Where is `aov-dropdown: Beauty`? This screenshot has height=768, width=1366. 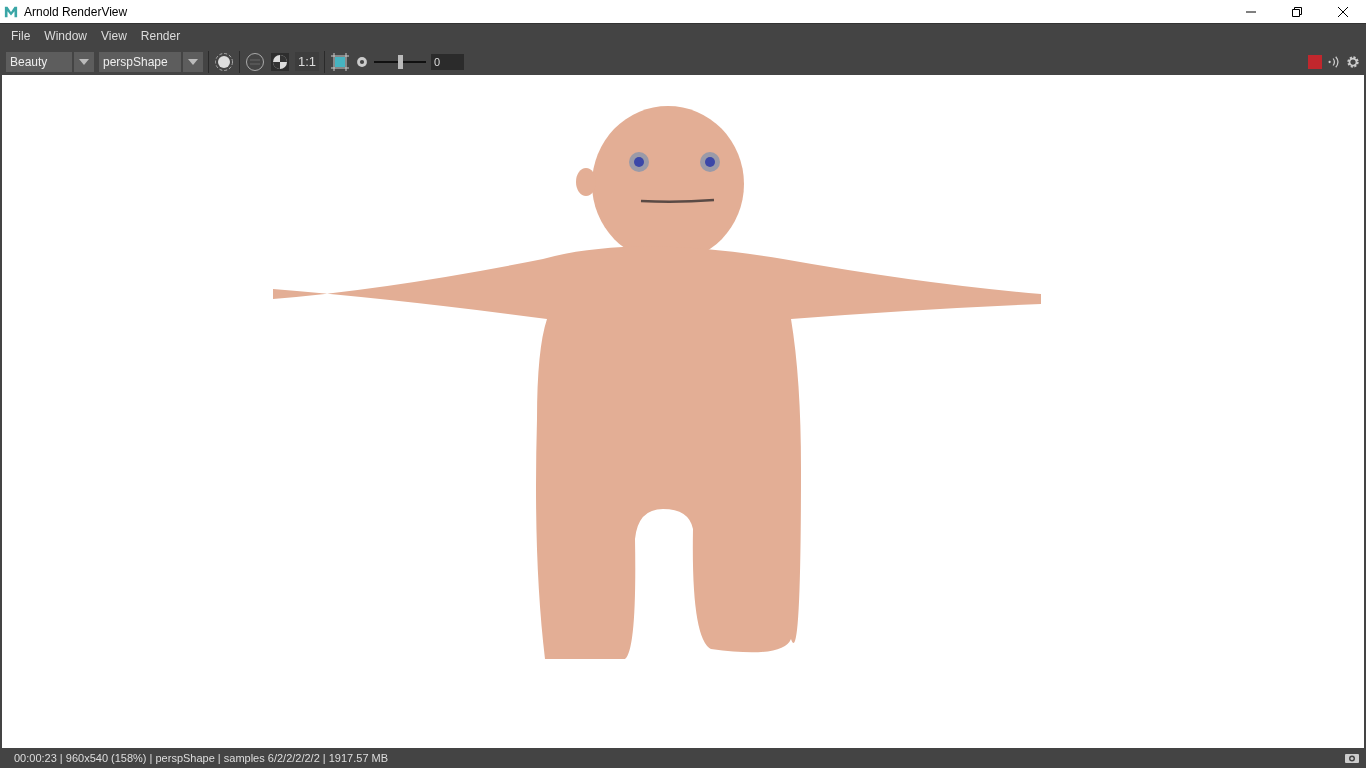 aov-dropdown: Beauty is located at coordinates (50, 61).